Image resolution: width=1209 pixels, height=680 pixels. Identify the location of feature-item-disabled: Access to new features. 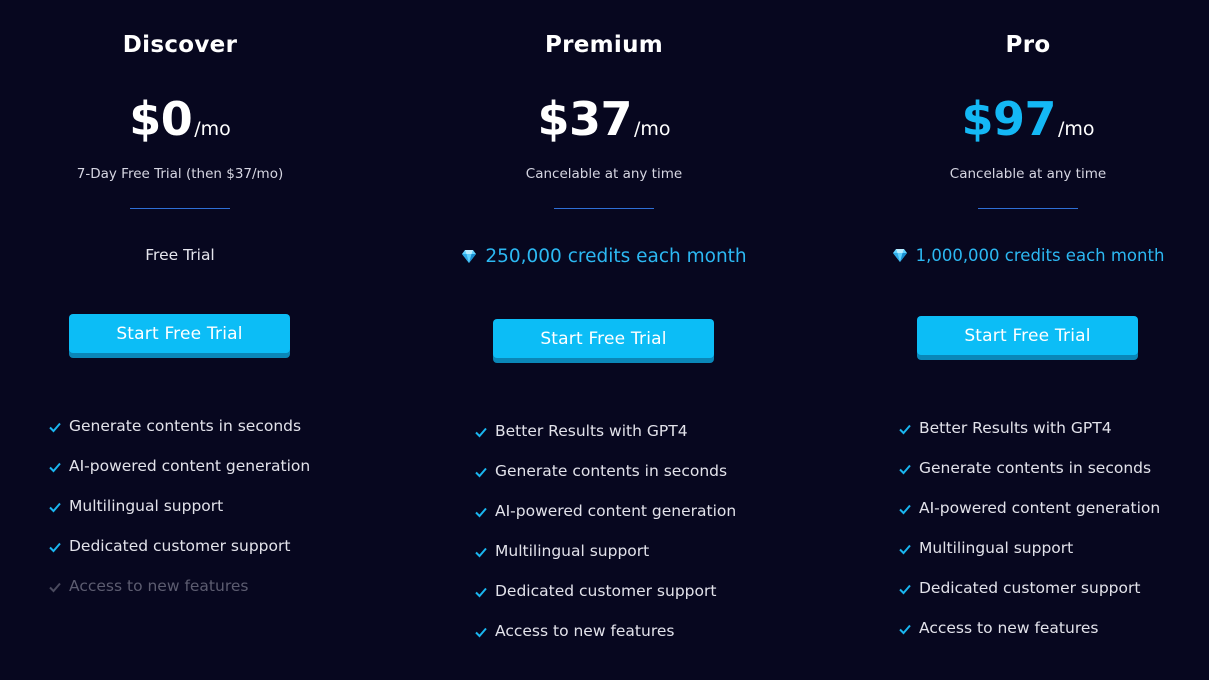
(179, 597).